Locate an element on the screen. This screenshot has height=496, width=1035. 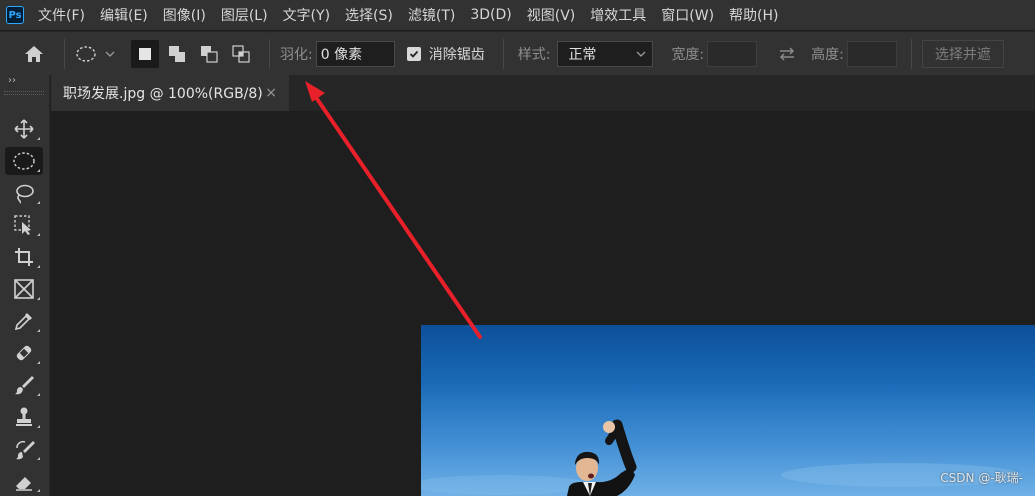
panel-grip is located at coordinates (24, 93).